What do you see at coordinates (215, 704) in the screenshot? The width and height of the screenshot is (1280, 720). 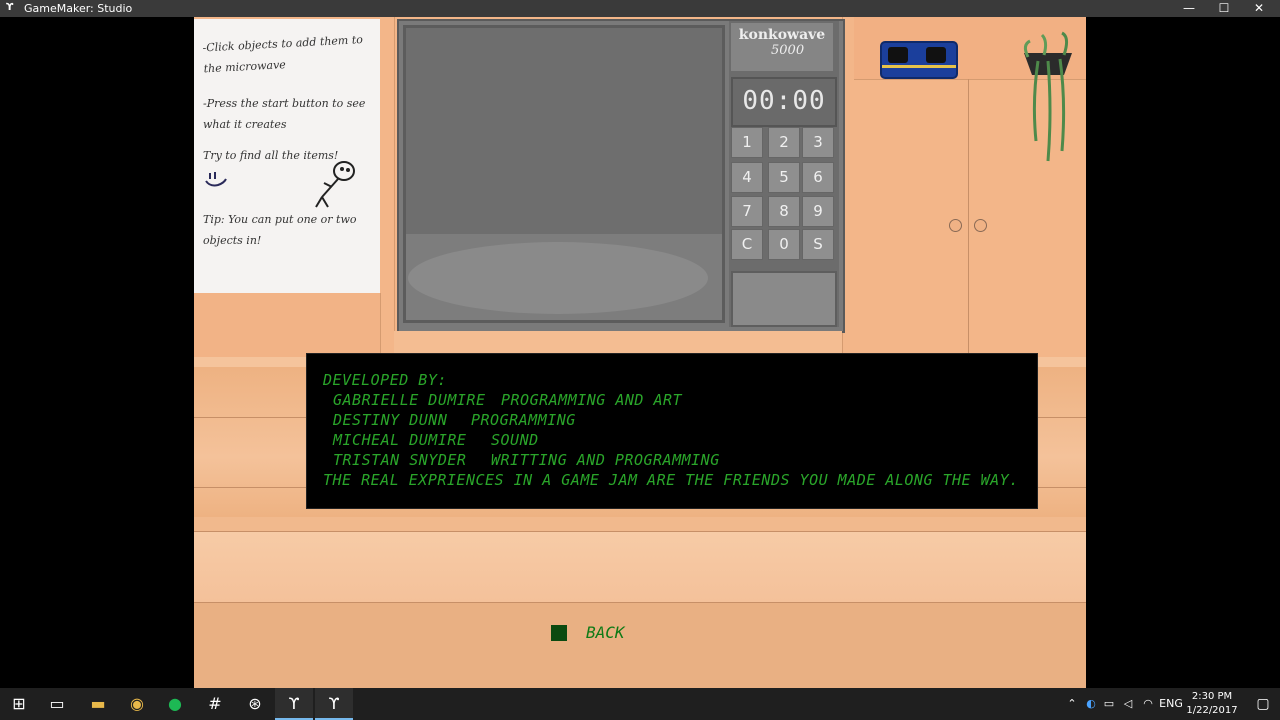 I see `slack-icon: #` at bounding box center [215, 704].